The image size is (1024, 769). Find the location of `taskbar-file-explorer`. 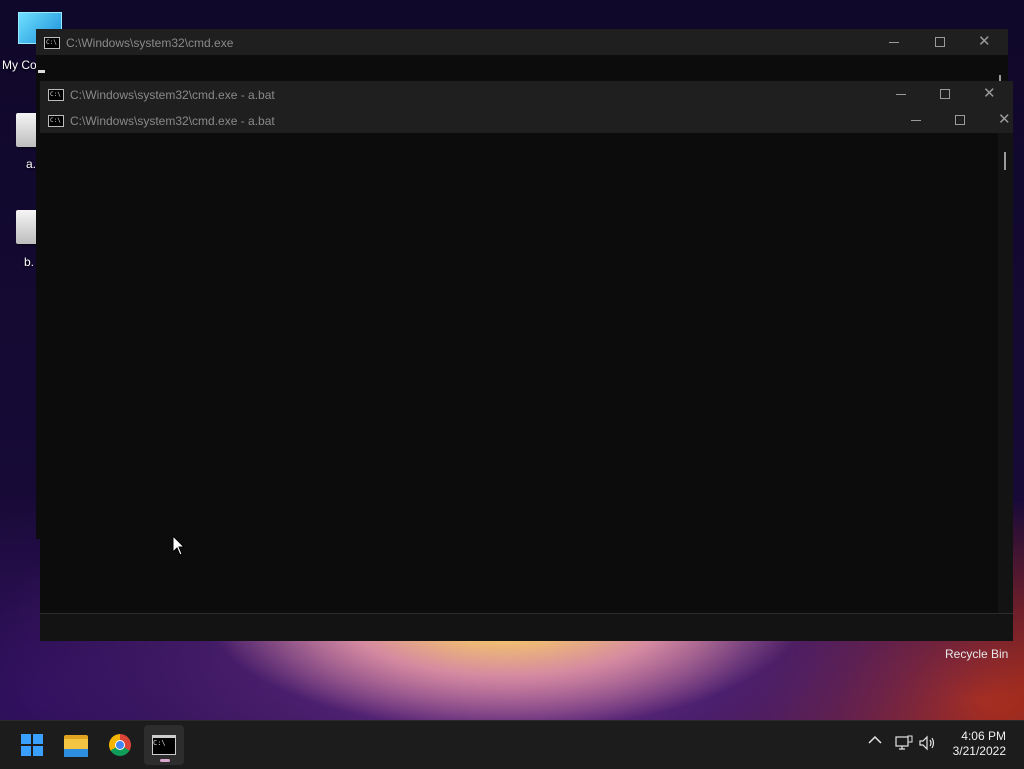

taskbar-file-explorer is located at coordinates (76, 745).